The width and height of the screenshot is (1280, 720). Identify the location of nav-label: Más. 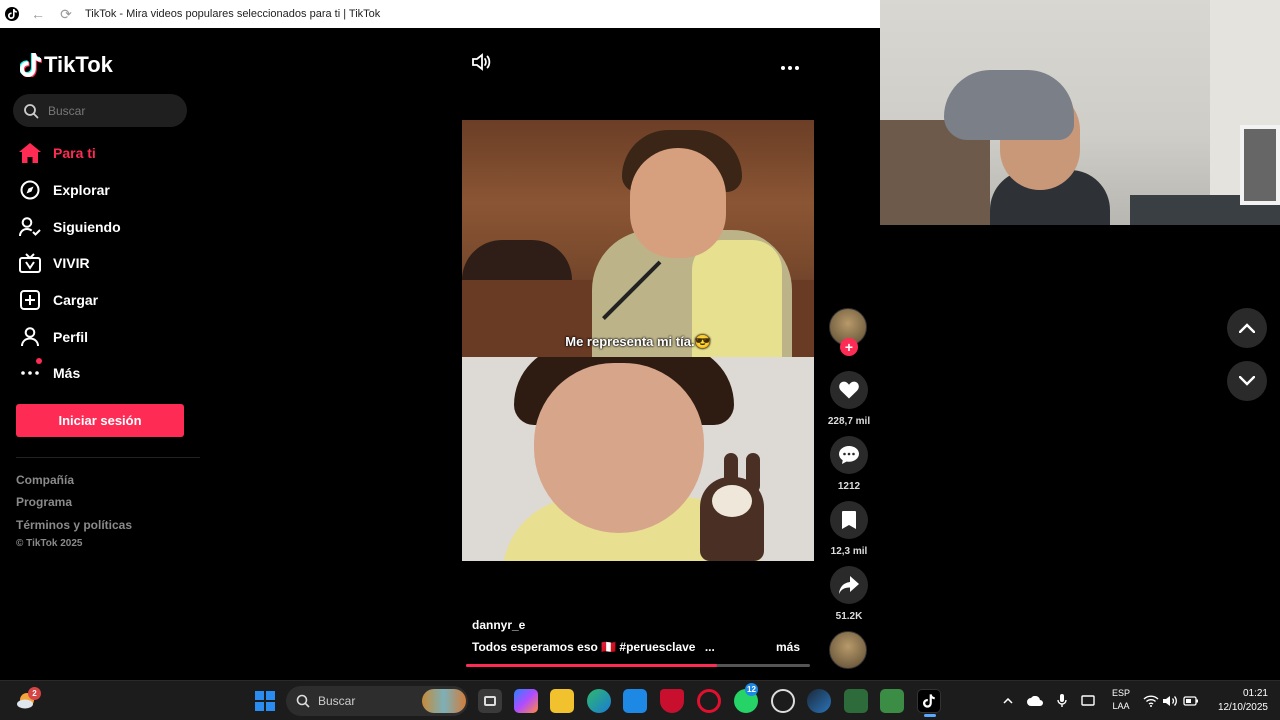
(67, 373).